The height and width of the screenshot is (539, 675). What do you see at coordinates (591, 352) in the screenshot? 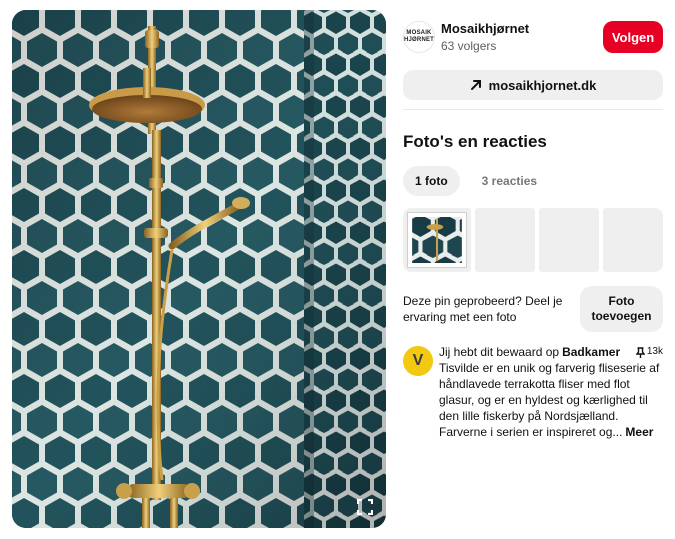
I see `board-name-link: Badkamer` at bounding box center [591, 352].